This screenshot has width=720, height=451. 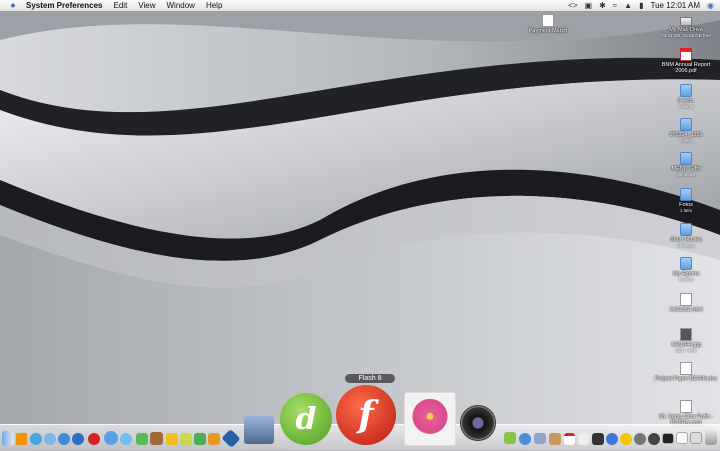 I want to click on ical-icon, so click(x=569, y=439).